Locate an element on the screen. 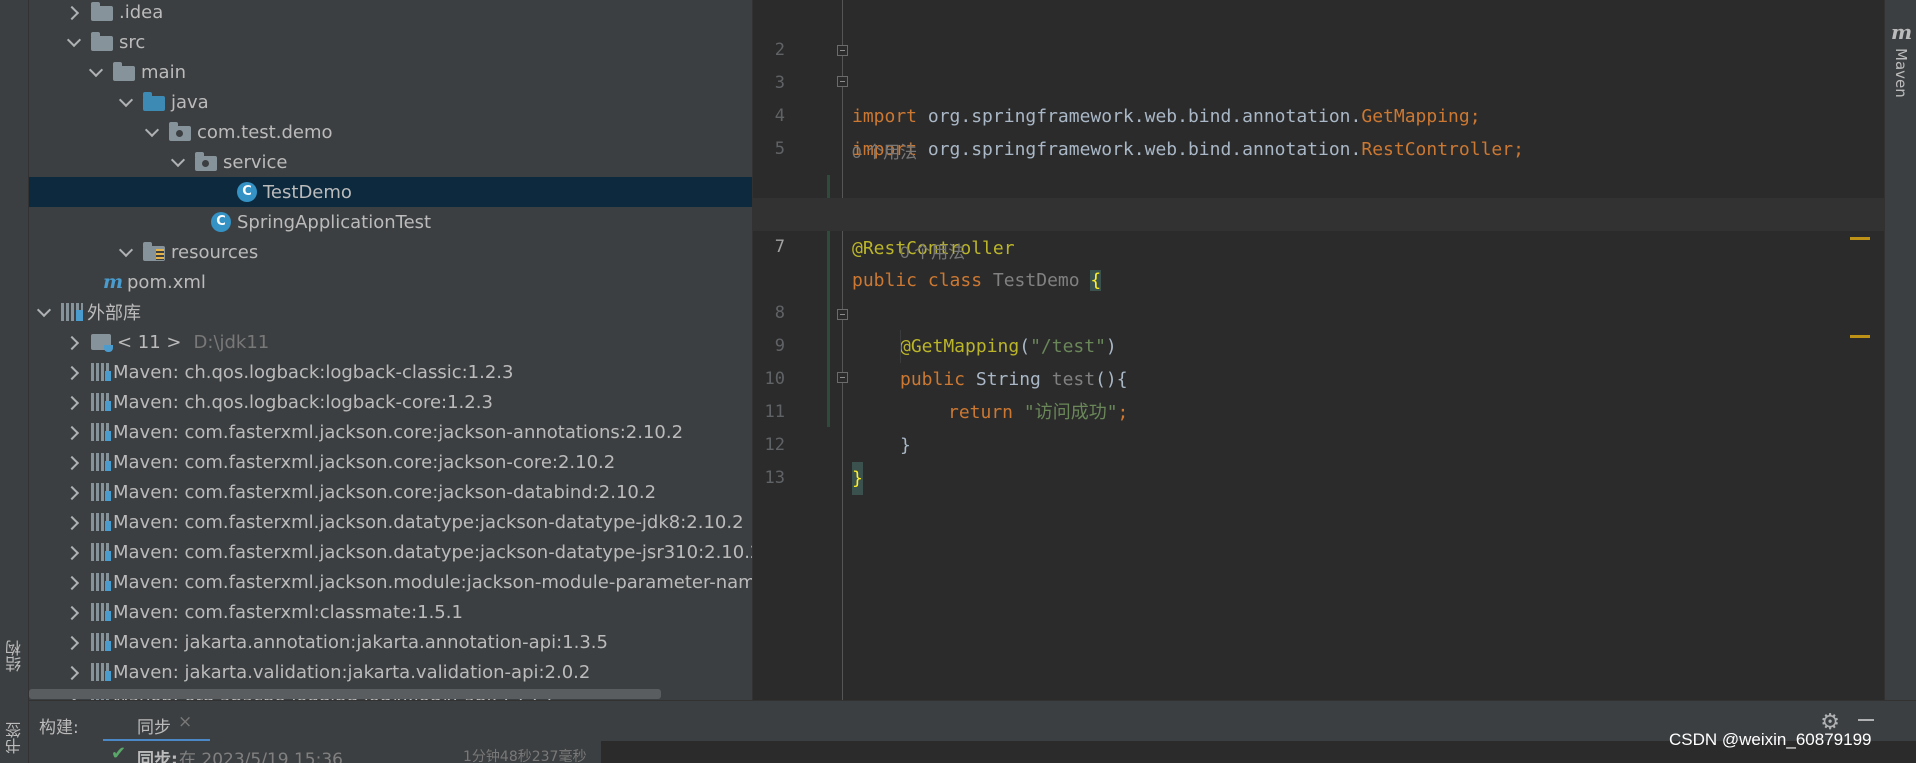 The width and height of the screenshot is (1916, 763). code-line-2: 2 is located at coordinates (1319, 30).